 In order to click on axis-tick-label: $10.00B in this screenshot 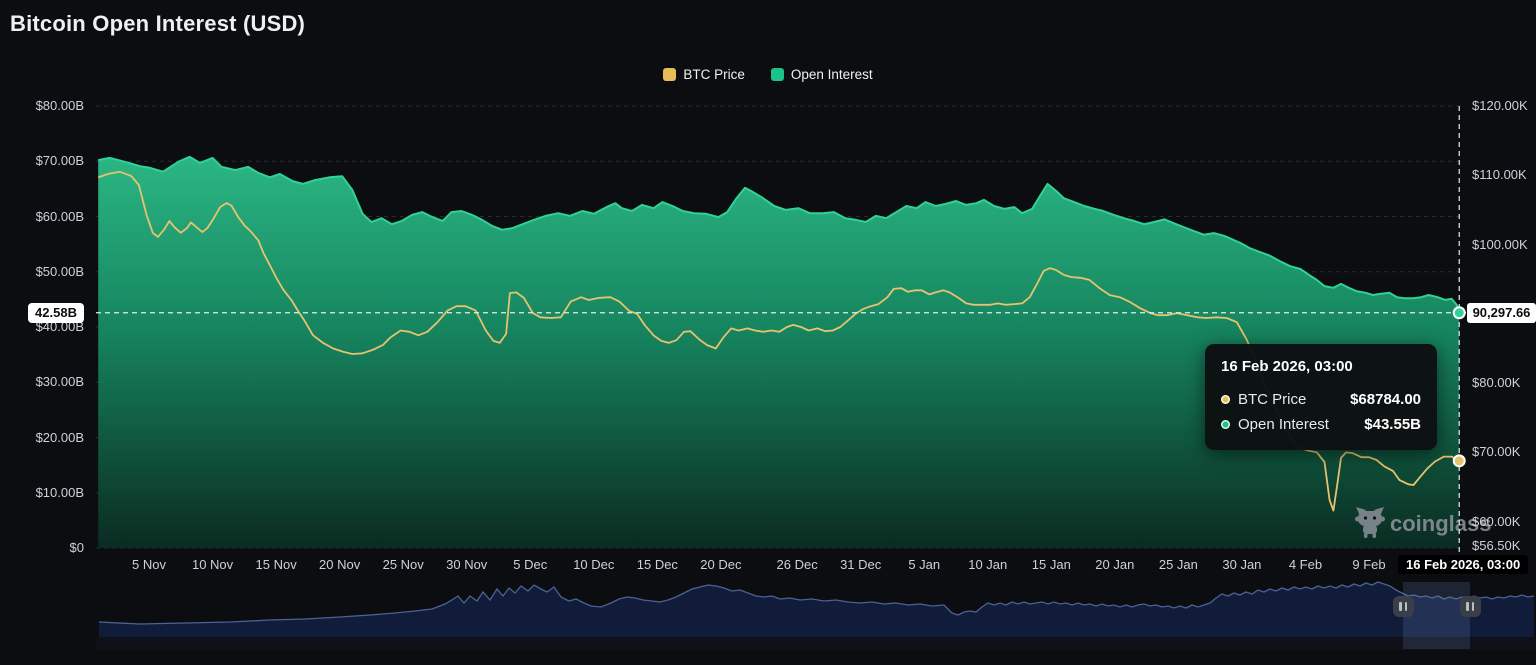, I will do `click(59, 492)`.